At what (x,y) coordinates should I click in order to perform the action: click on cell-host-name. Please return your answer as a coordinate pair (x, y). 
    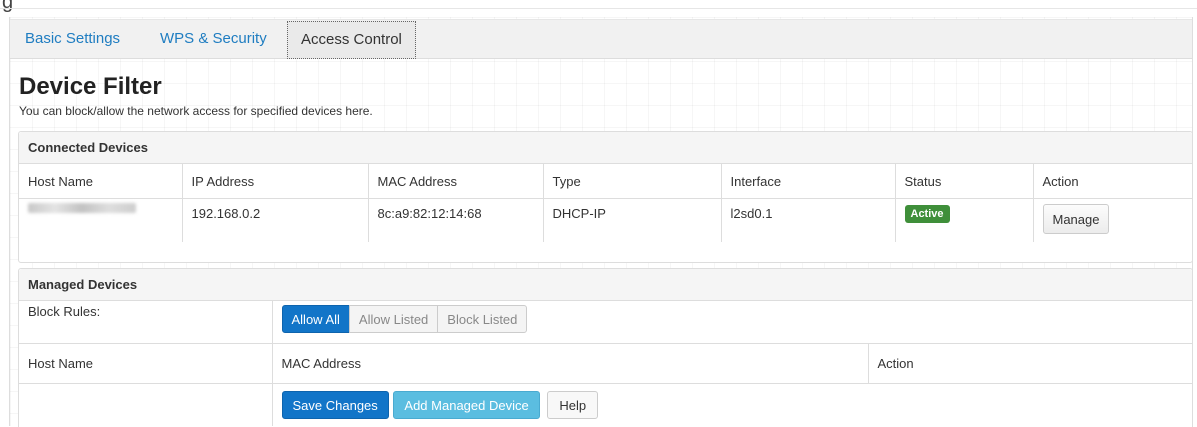
    Looking at the image, I should click on (101, 220).